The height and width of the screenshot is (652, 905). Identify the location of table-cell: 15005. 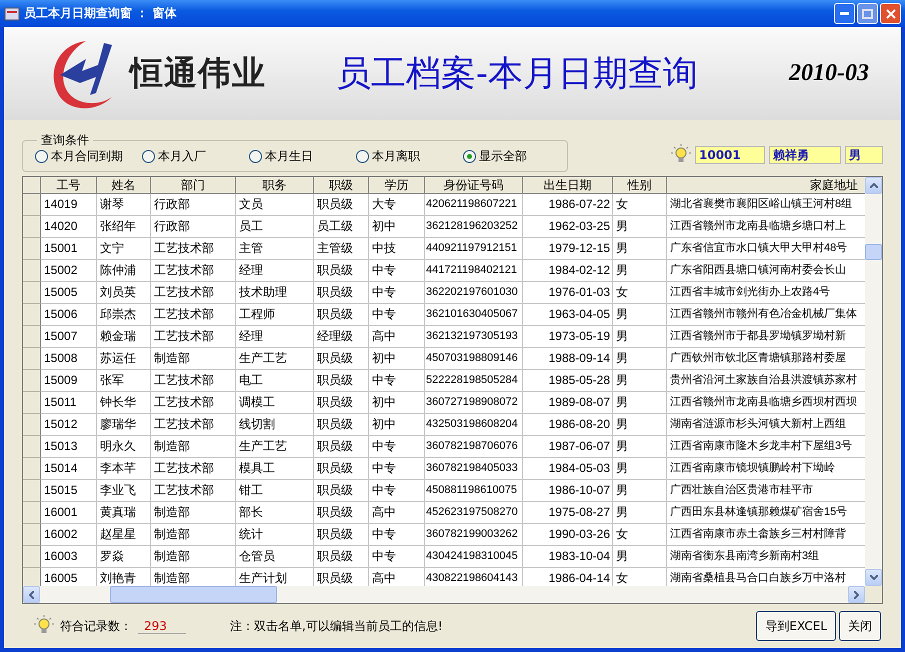
(69, 293).